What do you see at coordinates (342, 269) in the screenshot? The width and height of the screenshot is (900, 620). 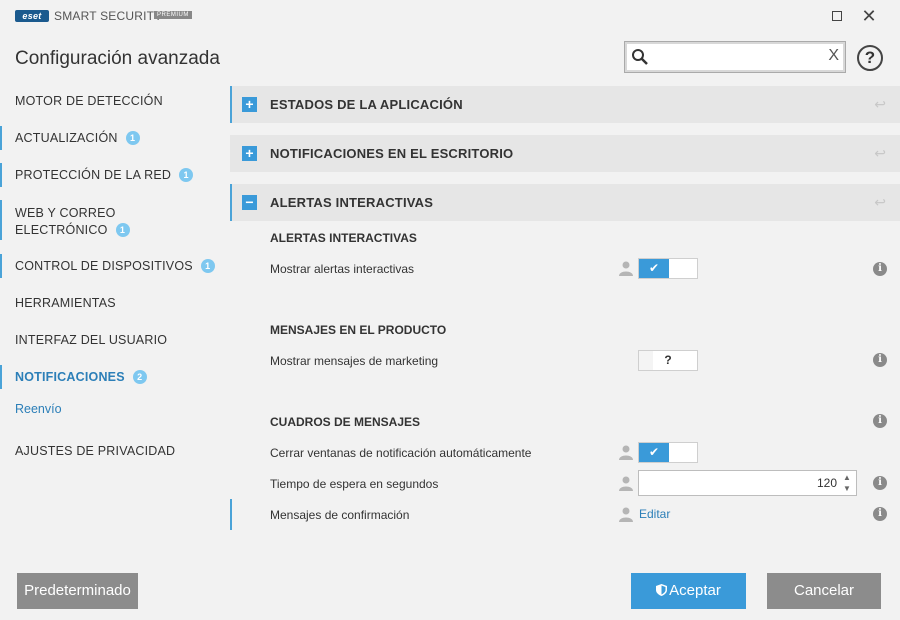 I see `setting-label: Mostrar alertas interactivas` at bounding box center [342, 269].